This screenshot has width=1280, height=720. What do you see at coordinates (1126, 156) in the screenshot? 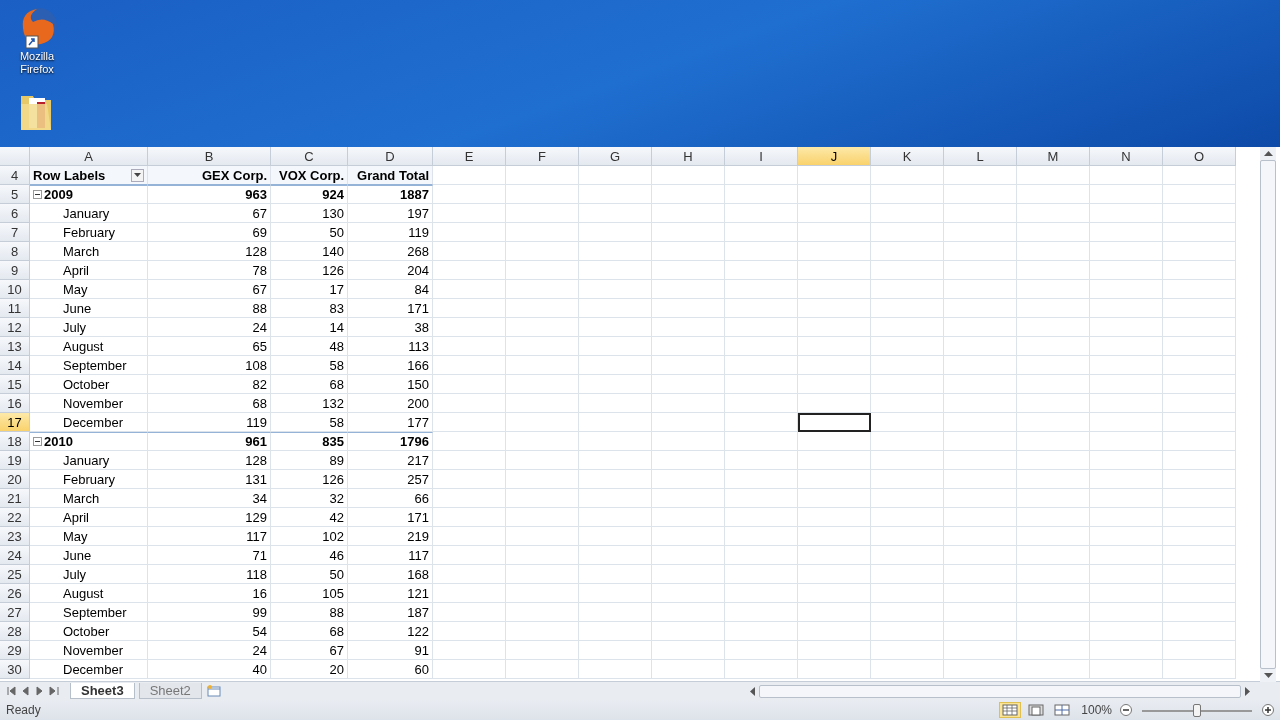
I see `column-header: N` at bounding box center [1126, 156].